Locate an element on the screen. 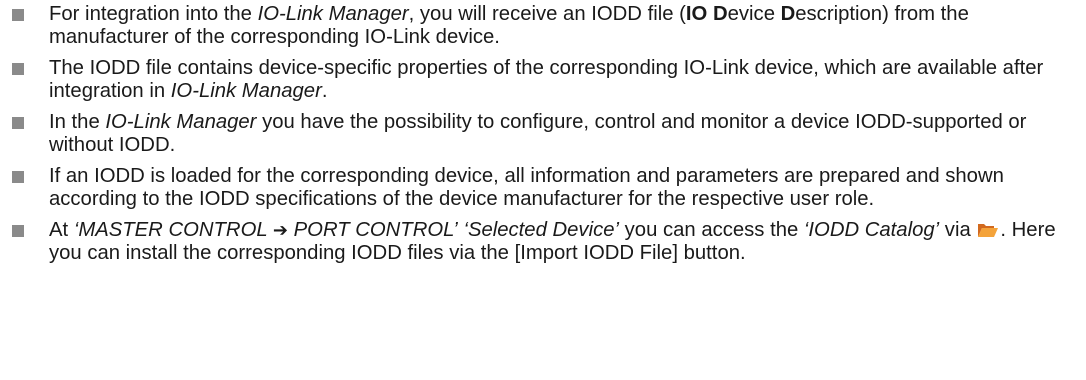  iodd-catalog-label: ‘IODD Catalog’ is located at coordinates (871, 230).